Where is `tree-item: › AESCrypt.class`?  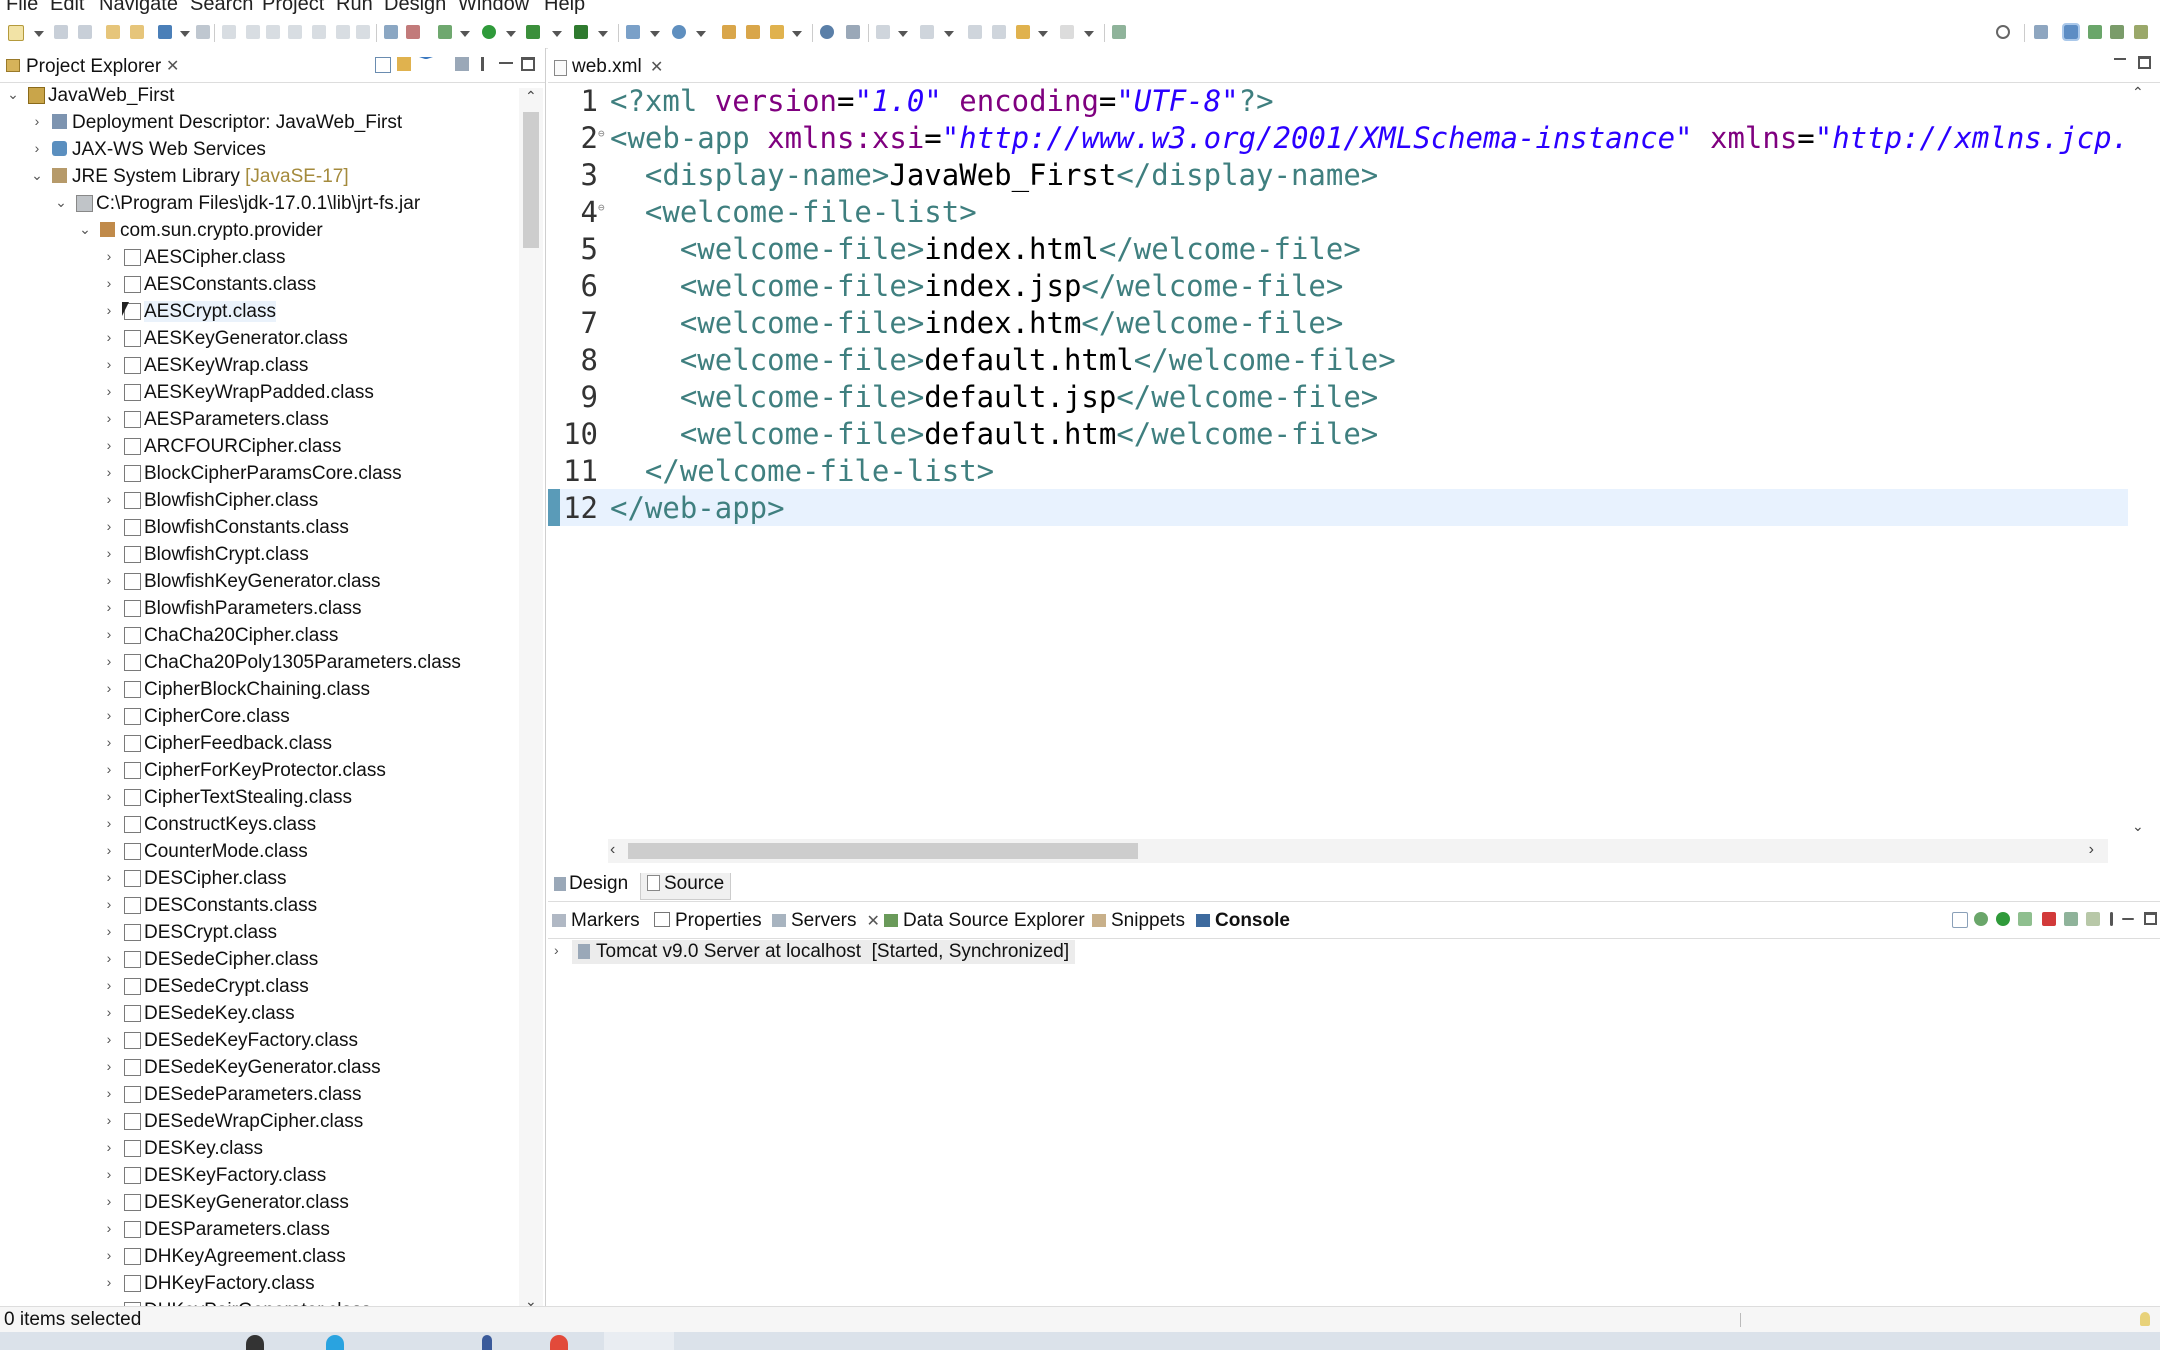
tree-item: › AESCrypt.class is located at coordinates (257, 311).